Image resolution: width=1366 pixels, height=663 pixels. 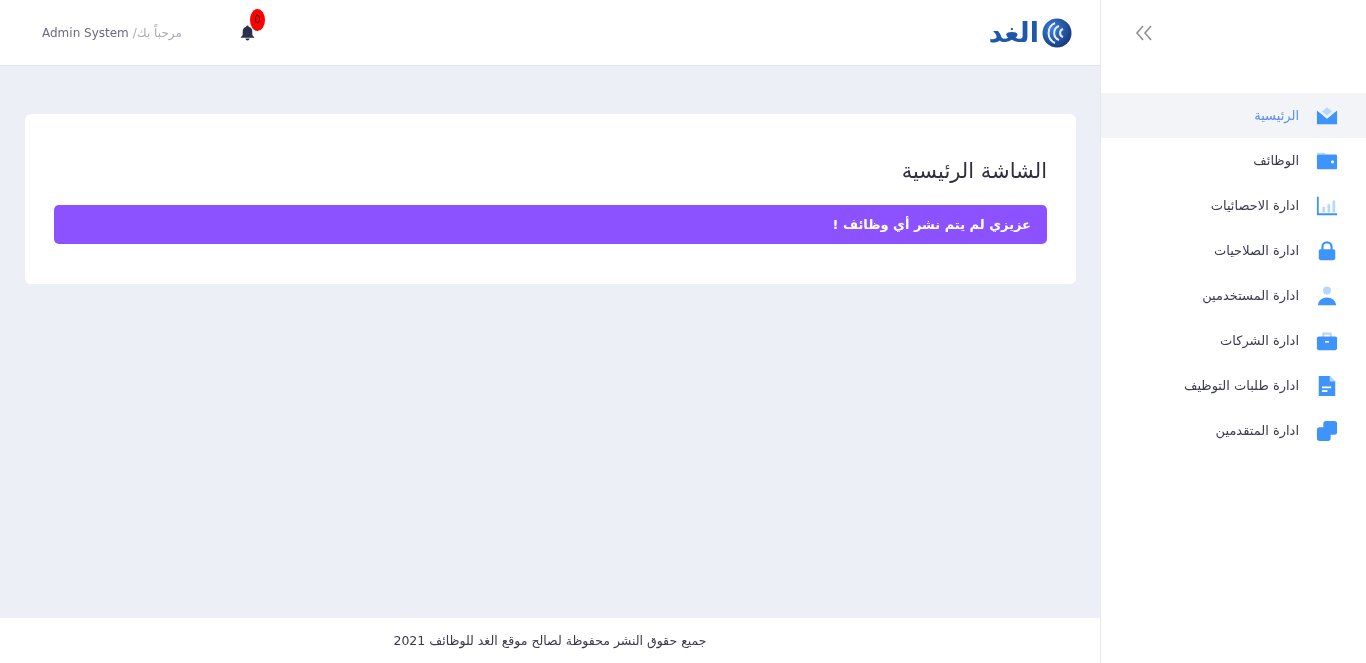 I want to click on sidebar-item: ادارة الشركات, so click(x=1233, y=340).